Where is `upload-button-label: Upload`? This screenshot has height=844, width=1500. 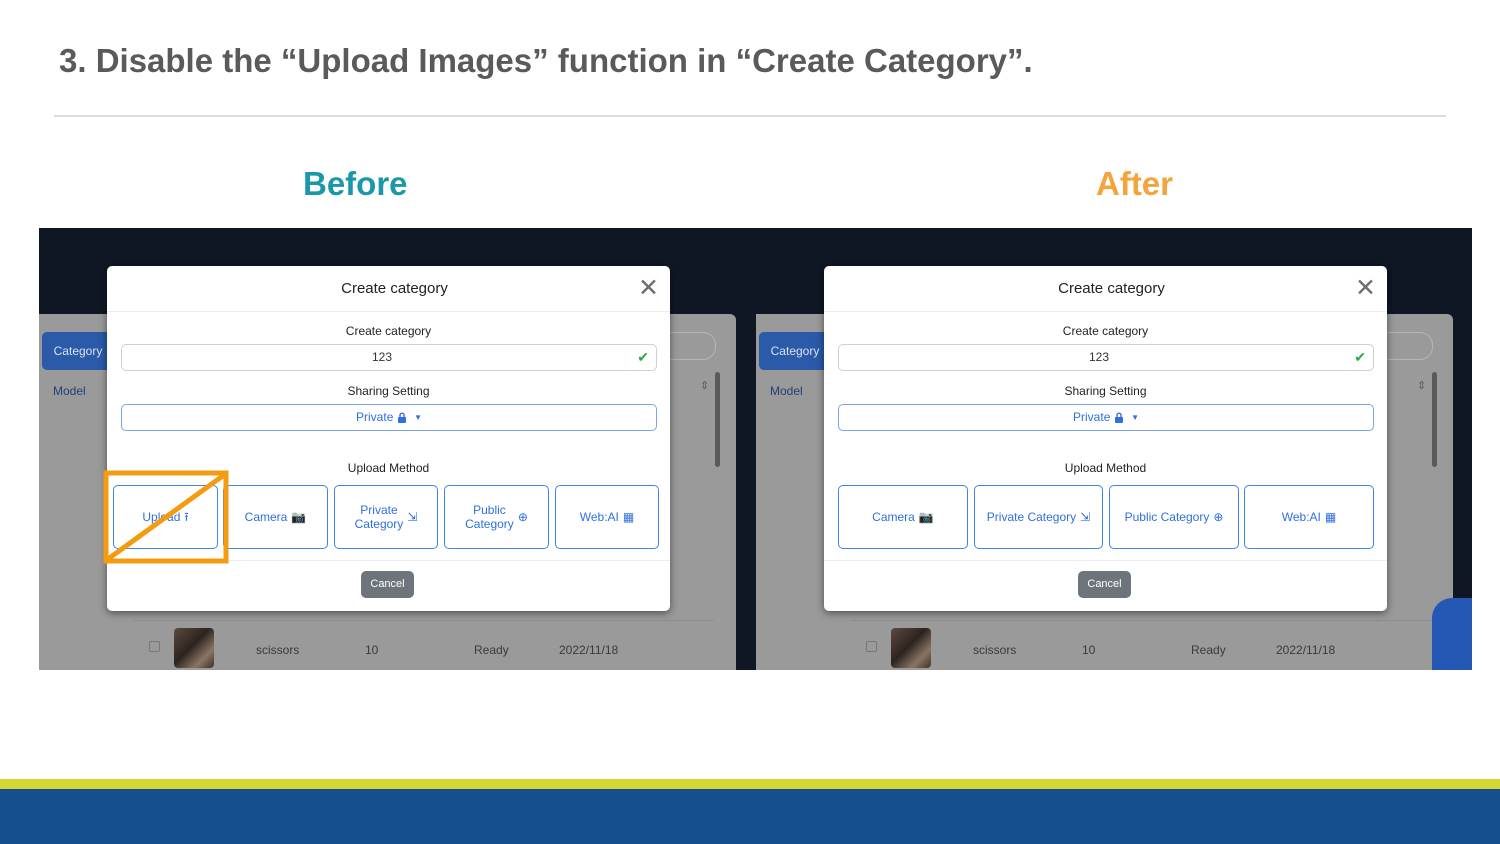
upload-button-label: Upload is located at coordinates (161, 517).